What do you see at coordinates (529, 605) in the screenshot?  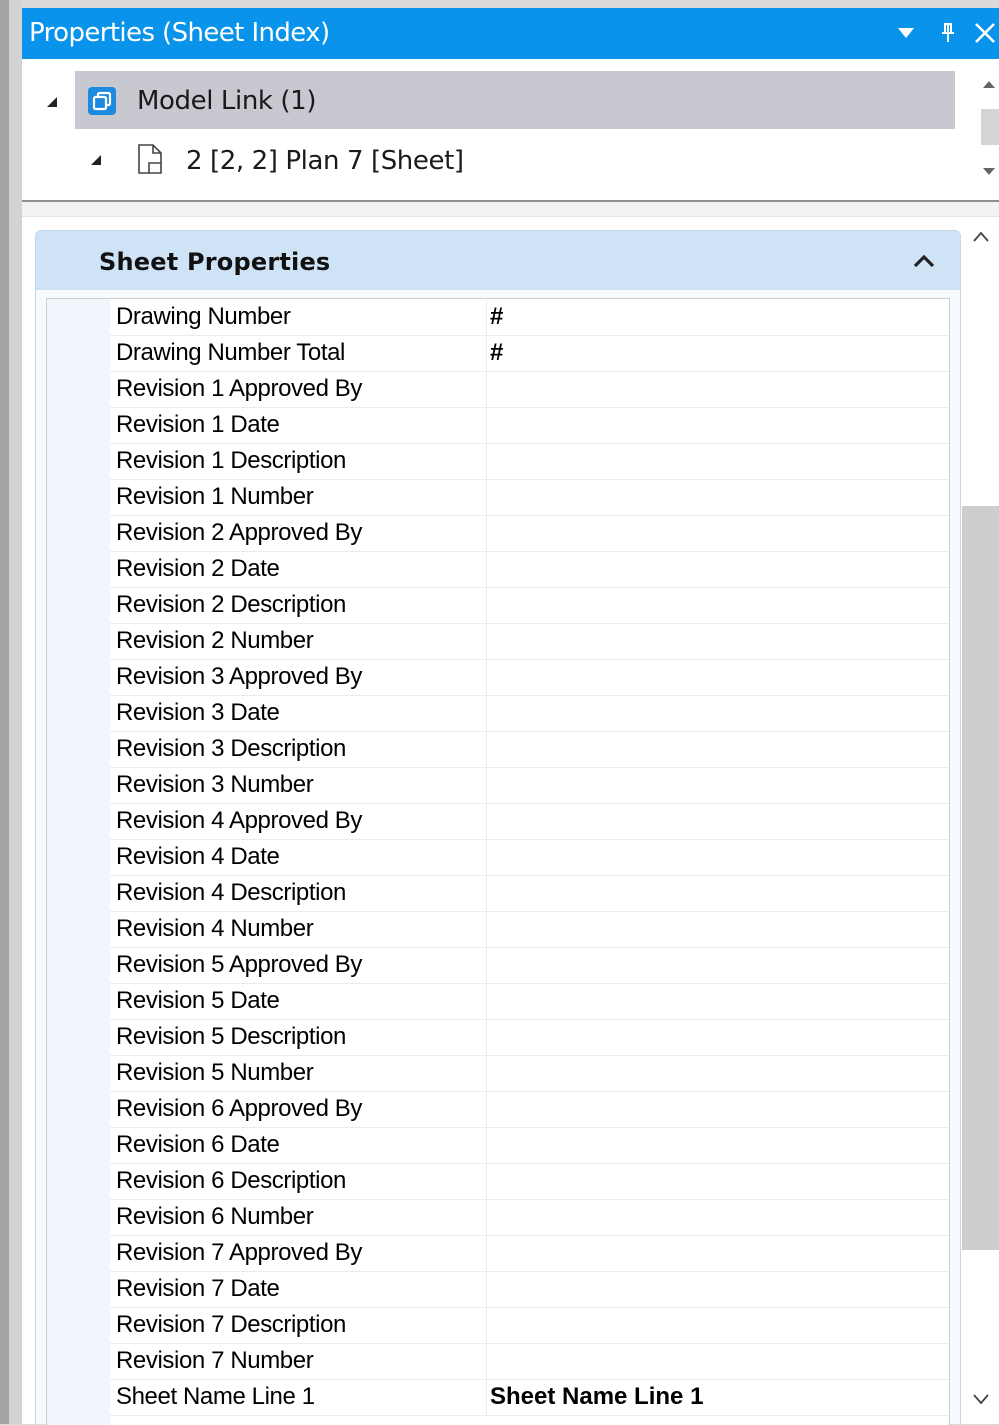 I see `property-row: Revision 2 Description` at bounding box center [529, 605].